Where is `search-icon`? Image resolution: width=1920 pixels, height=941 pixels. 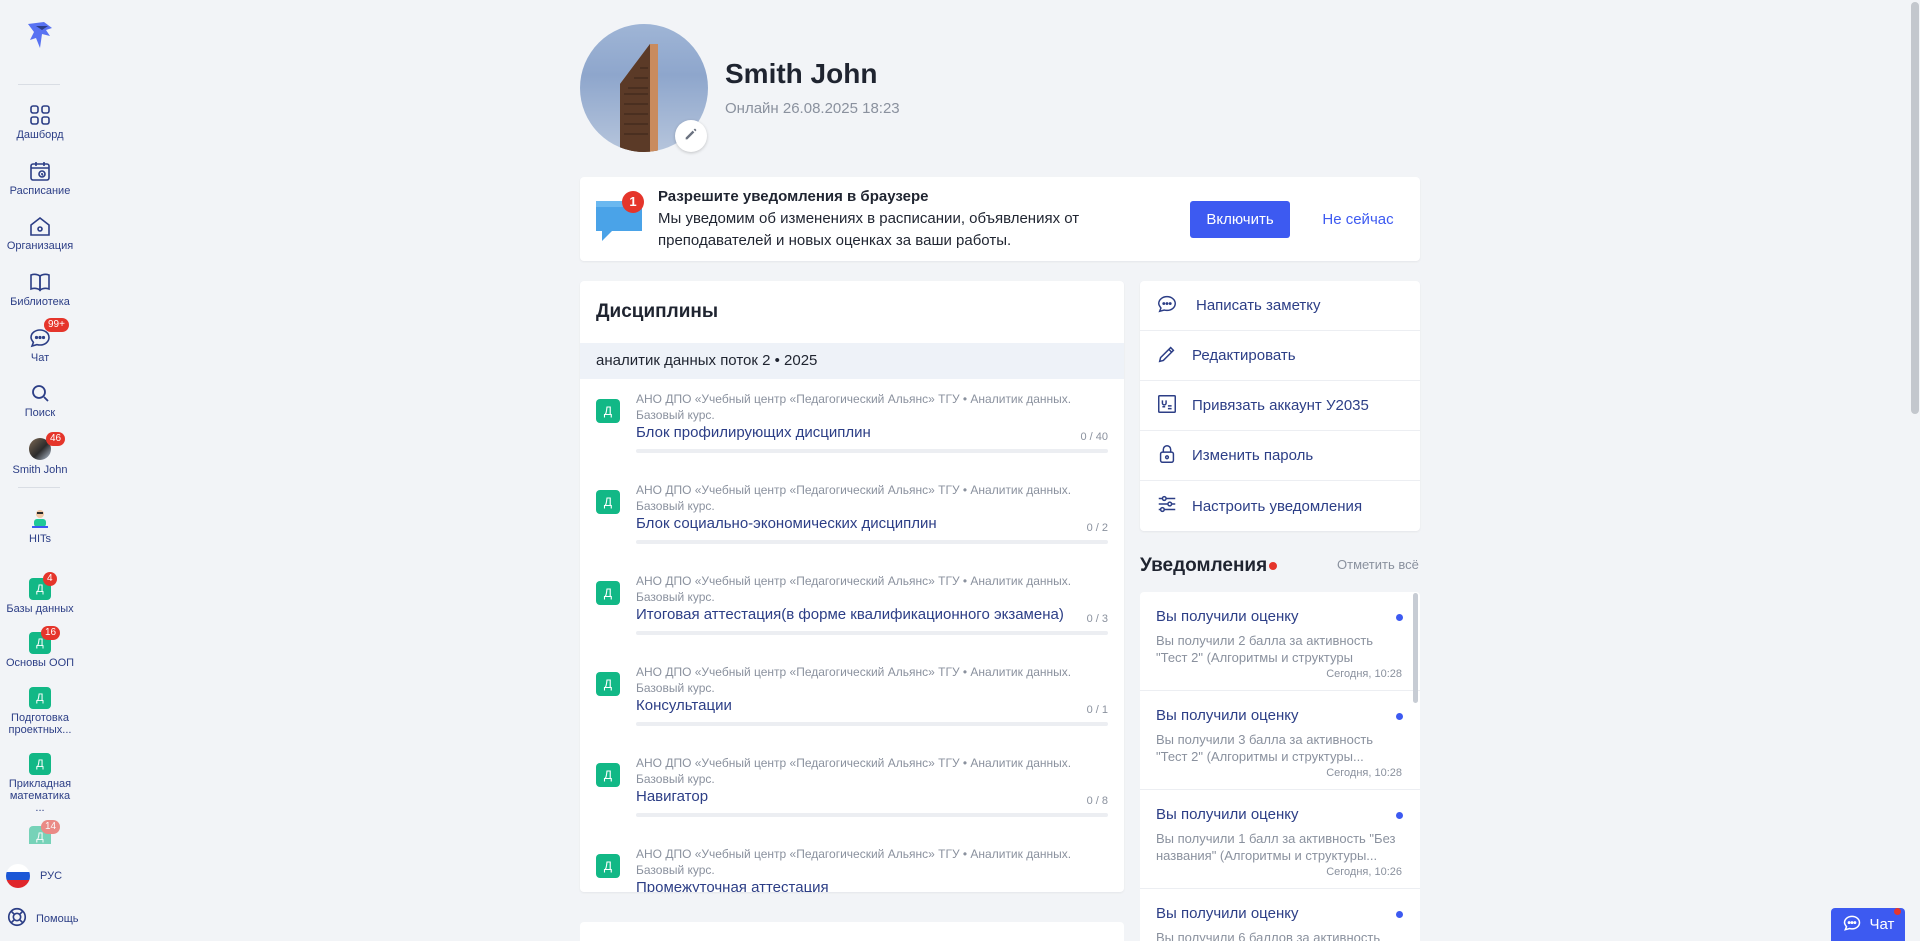 search-icon is located at coordinates (40, 393).